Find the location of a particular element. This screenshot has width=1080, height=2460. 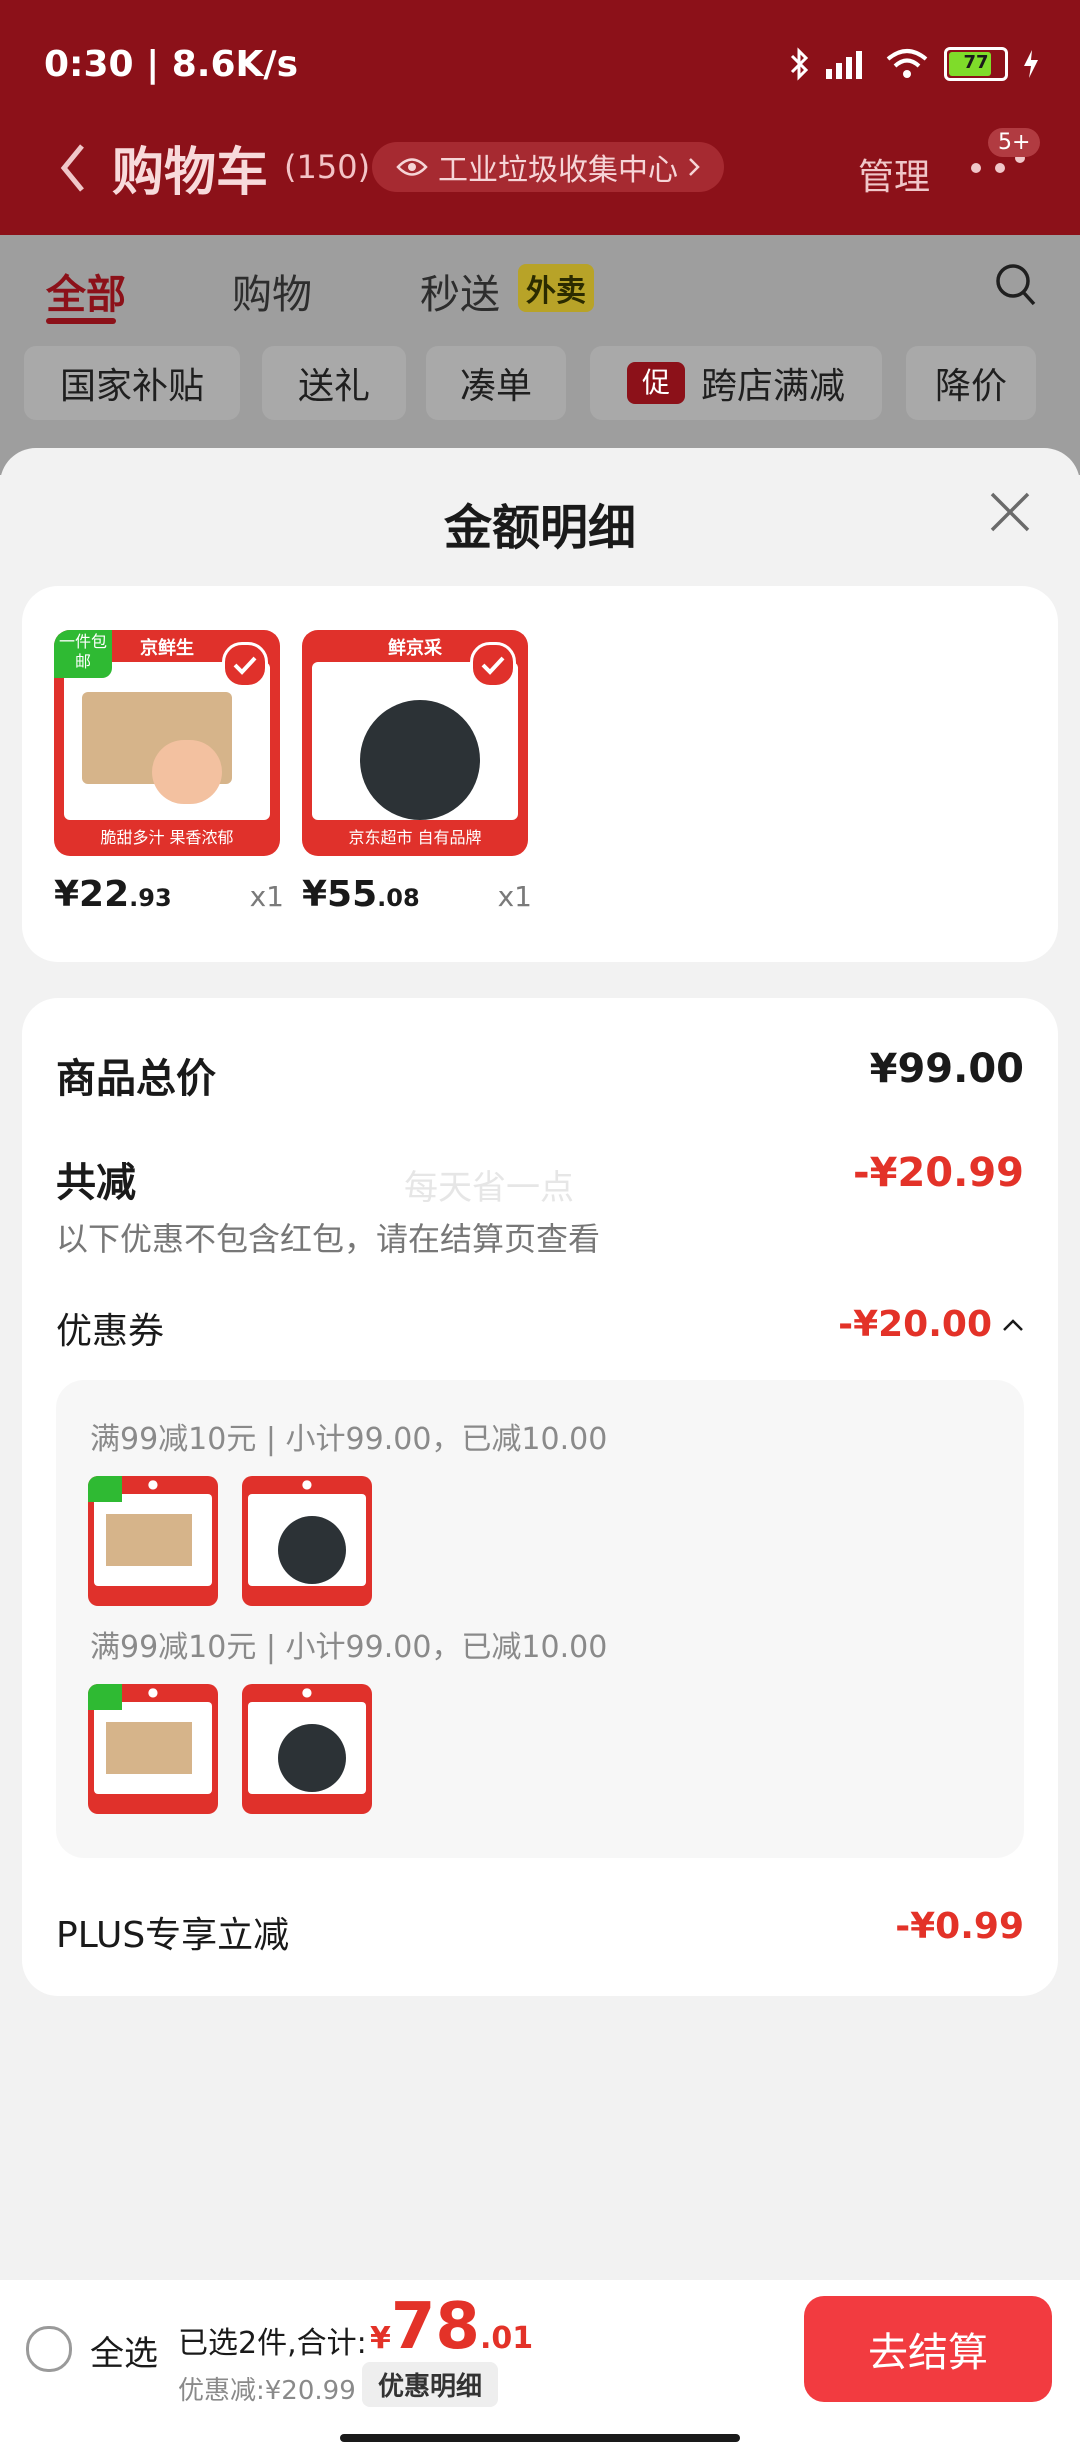

status-icons: 77 is located at coordinates (914, 64).